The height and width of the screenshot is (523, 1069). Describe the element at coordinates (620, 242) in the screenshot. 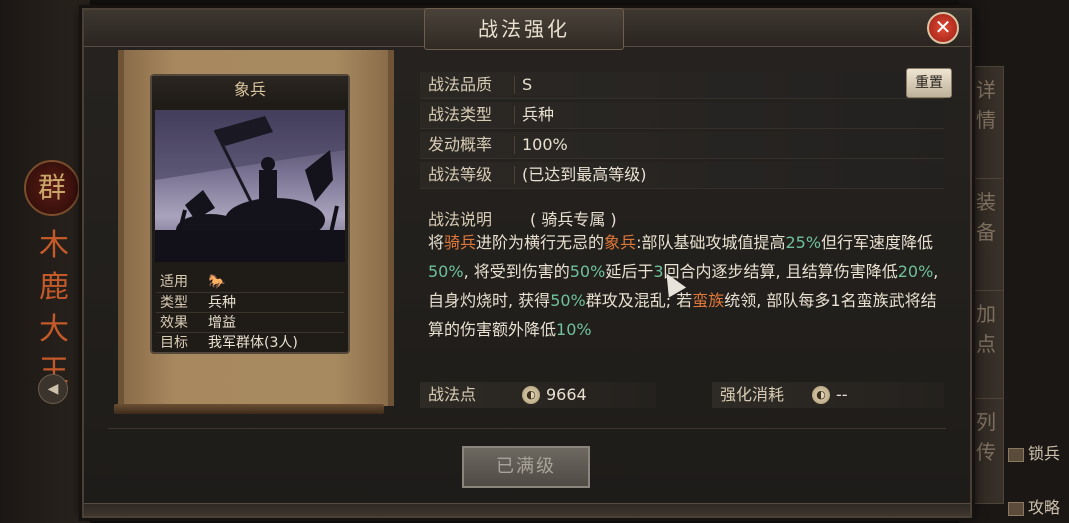

I see `highlight-text: 象兵` at that location.